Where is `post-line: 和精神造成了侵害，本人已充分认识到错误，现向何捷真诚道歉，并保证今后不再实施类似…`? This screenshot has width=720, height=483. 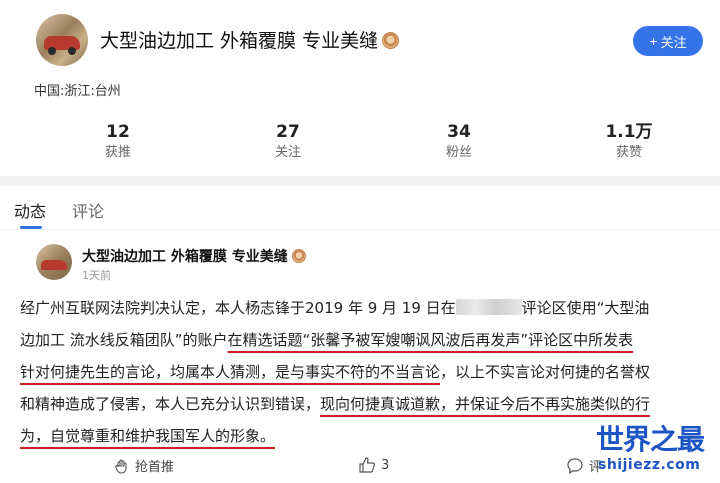
post-line: 和精神造成了侵害，本人已充分认识到错误，现向何捷真诚道歉，并保证今后不再实施类似… is located at coordinates (335, 404).